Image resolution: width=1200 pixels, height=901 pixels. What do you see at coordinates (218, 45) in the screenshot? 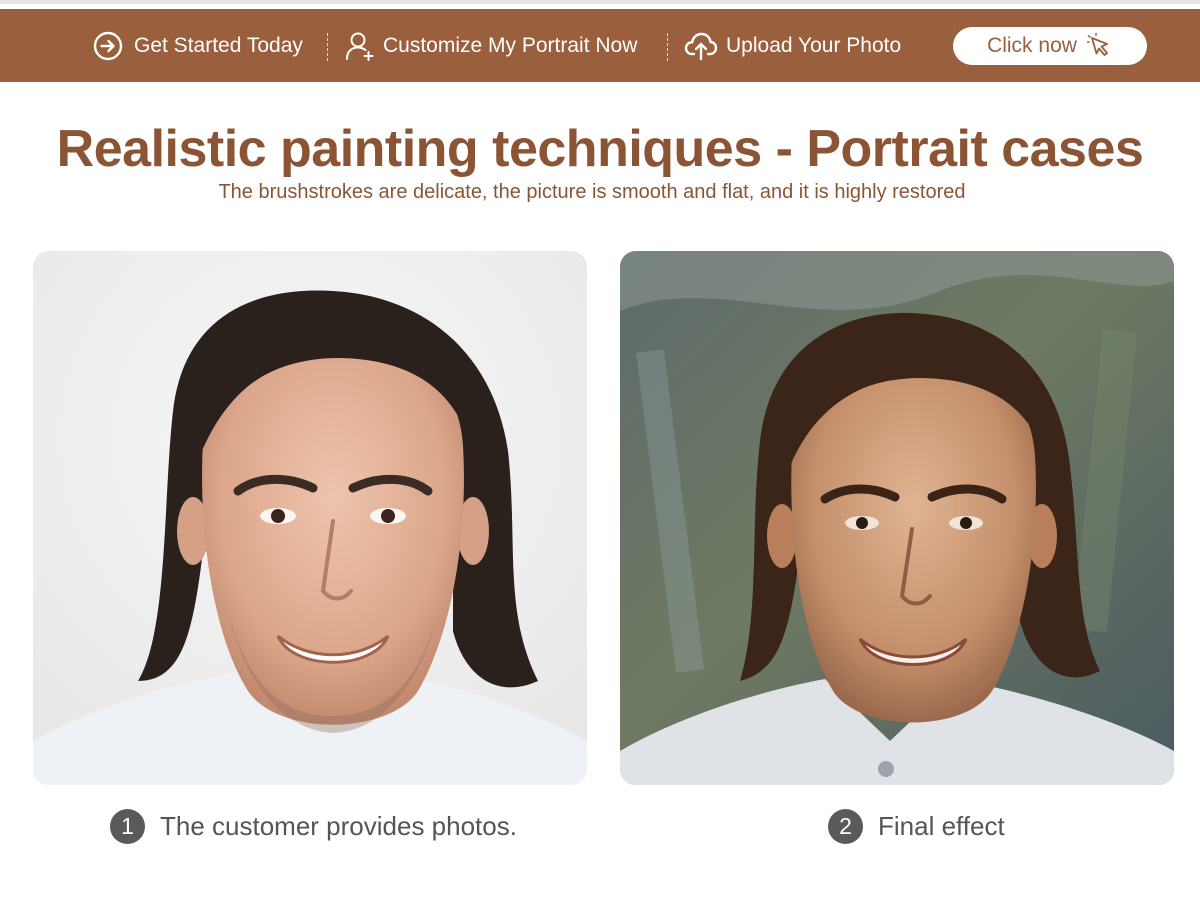
I see `nav-get-started-label: Get Started Today` at bounding box center [218, 45].